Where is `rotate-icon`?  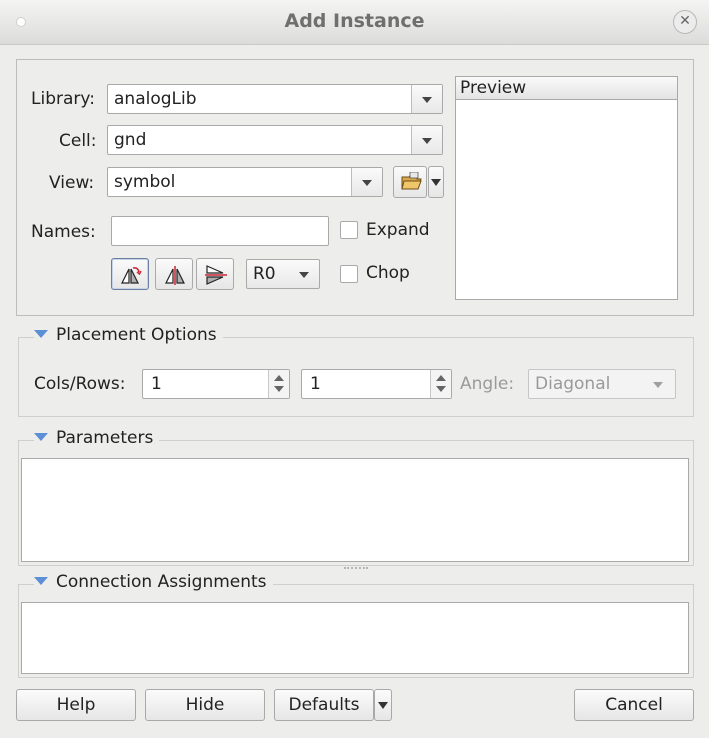
rotate-icon is located at coordinates (131, 275).